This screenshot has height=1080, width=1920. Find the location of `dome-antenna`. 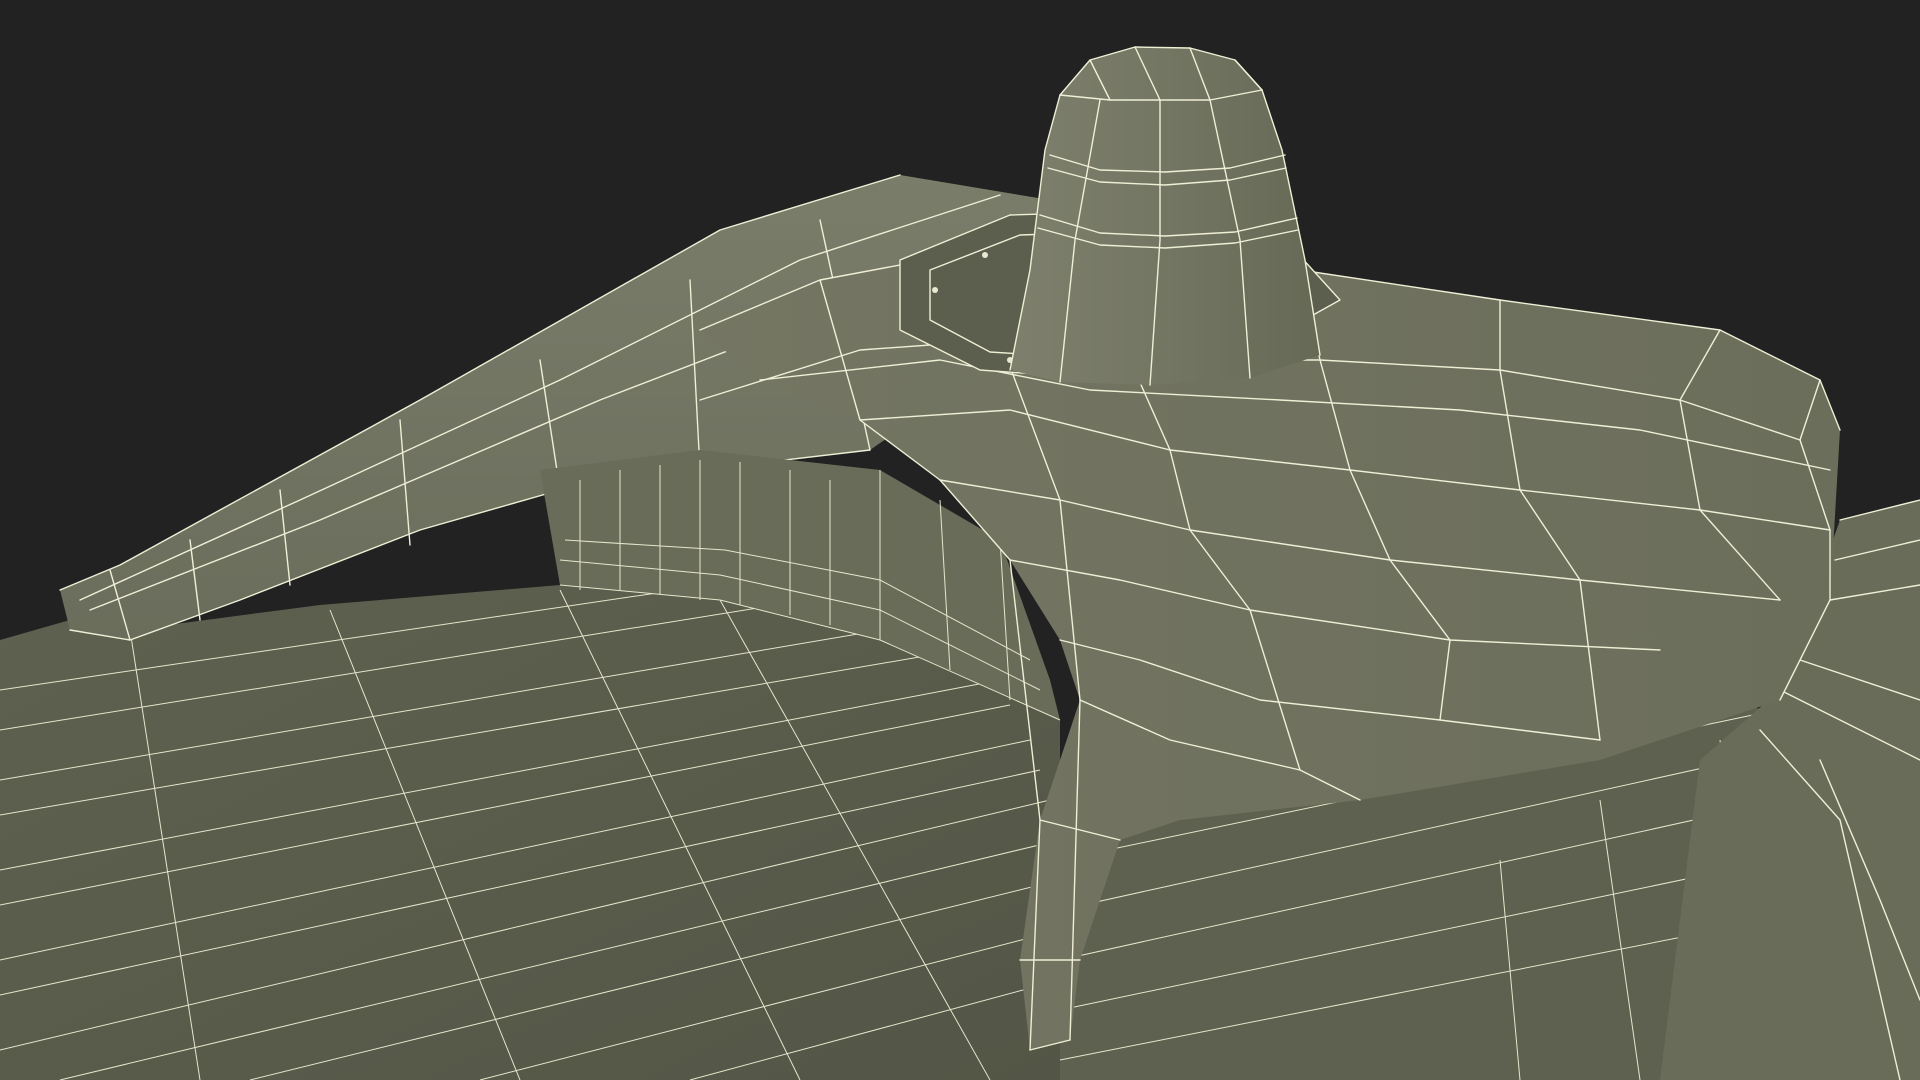

dome-antenna is located at coordinates (1165, 216).